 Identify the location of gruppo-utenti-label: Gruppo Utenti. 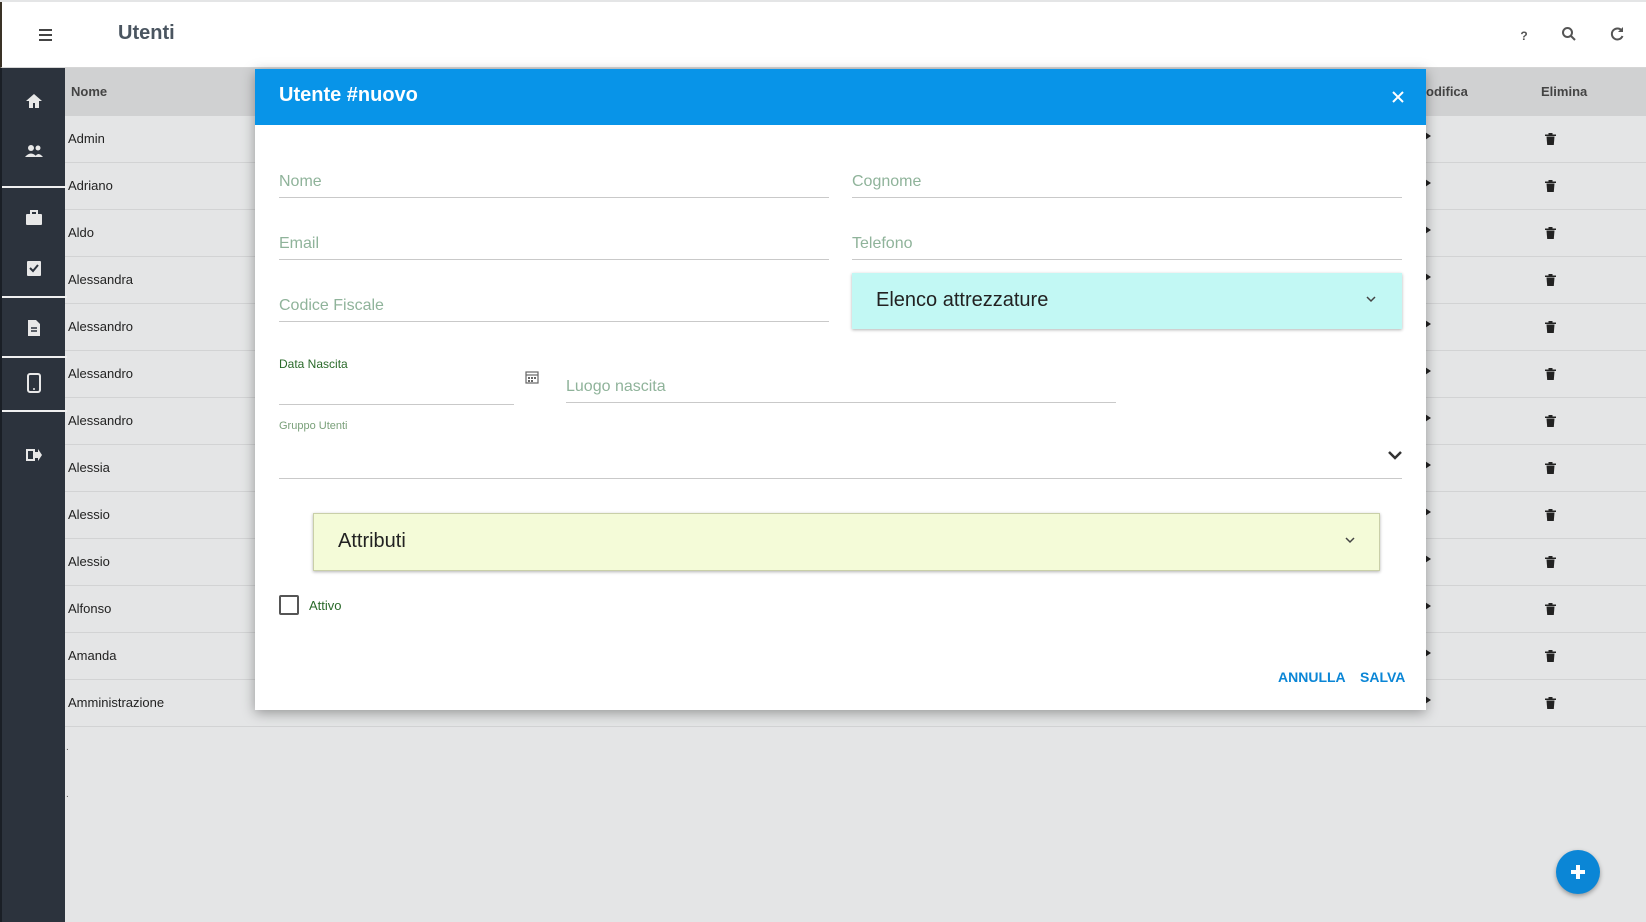
(313, 426).